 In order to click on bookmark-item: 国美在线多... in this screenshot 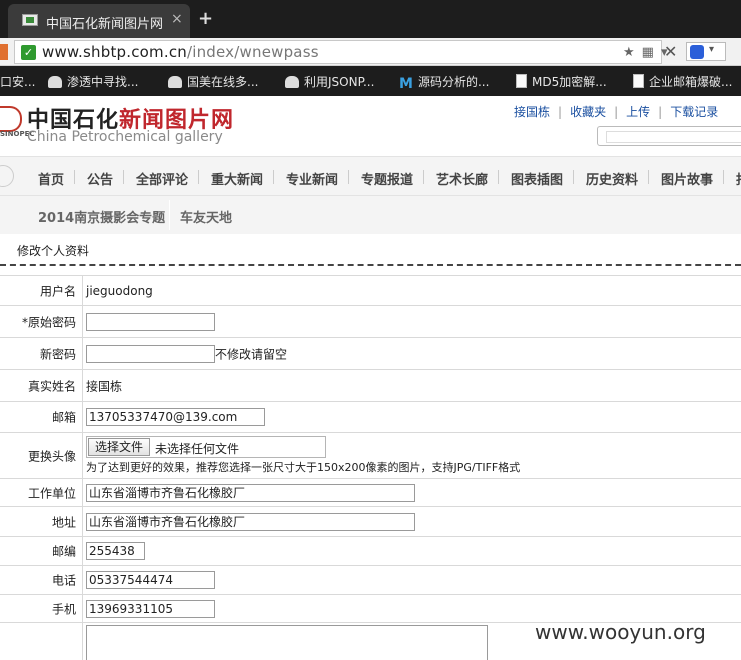, I will do `click(213, 81)`.